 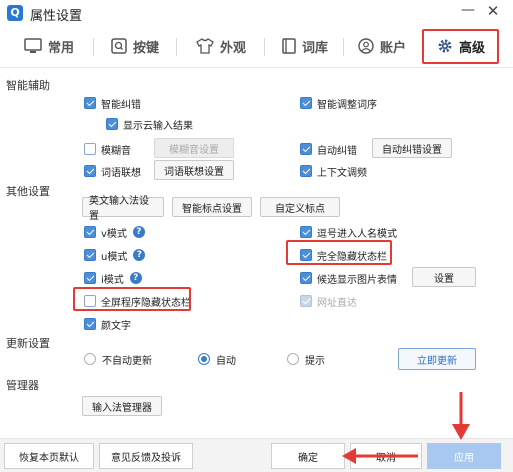 I want to click on image-settings-button: 设置, so click(x=444, y=277).